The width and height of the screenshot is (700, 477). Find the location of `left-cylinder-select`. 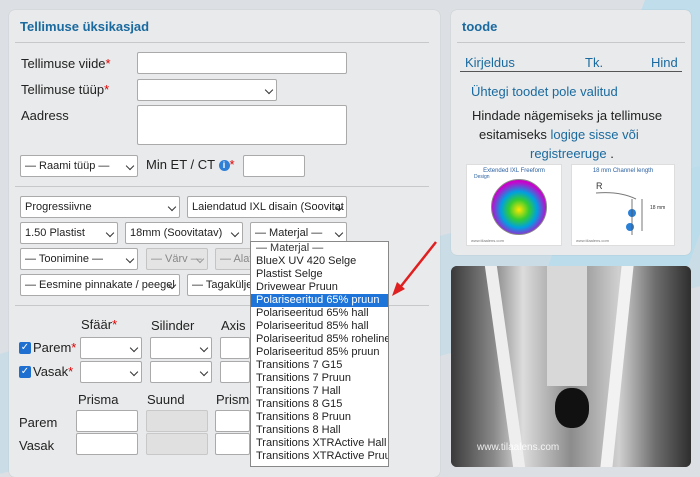

left-cylinder-select is located at coordinates (181, 372).